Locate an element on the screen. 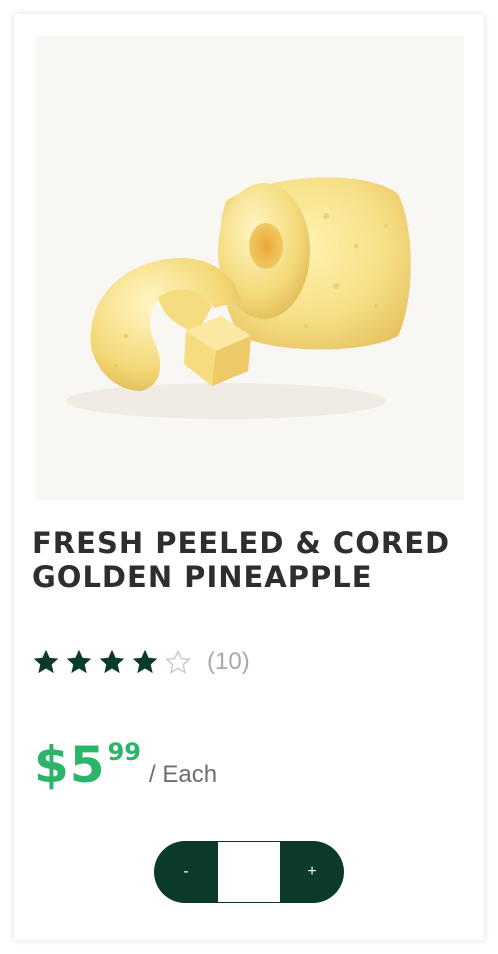 This screenshot has height=954, width=498. quantity-stepper: - + is located at coordinates (249, 872).